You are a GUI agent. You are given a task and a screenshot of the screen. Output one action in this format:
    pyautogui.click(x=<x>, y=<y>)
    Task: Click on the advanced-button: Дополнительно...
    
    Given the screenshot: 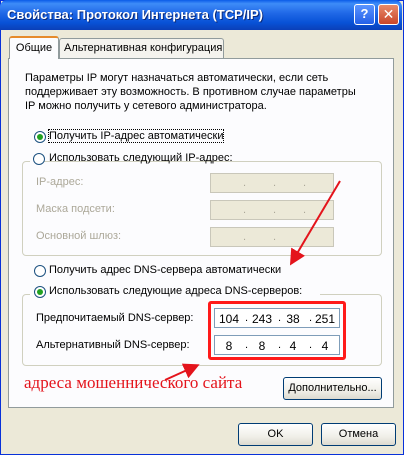 What is the action you would take?
    pyautogui.click(x=332, y=388)
    